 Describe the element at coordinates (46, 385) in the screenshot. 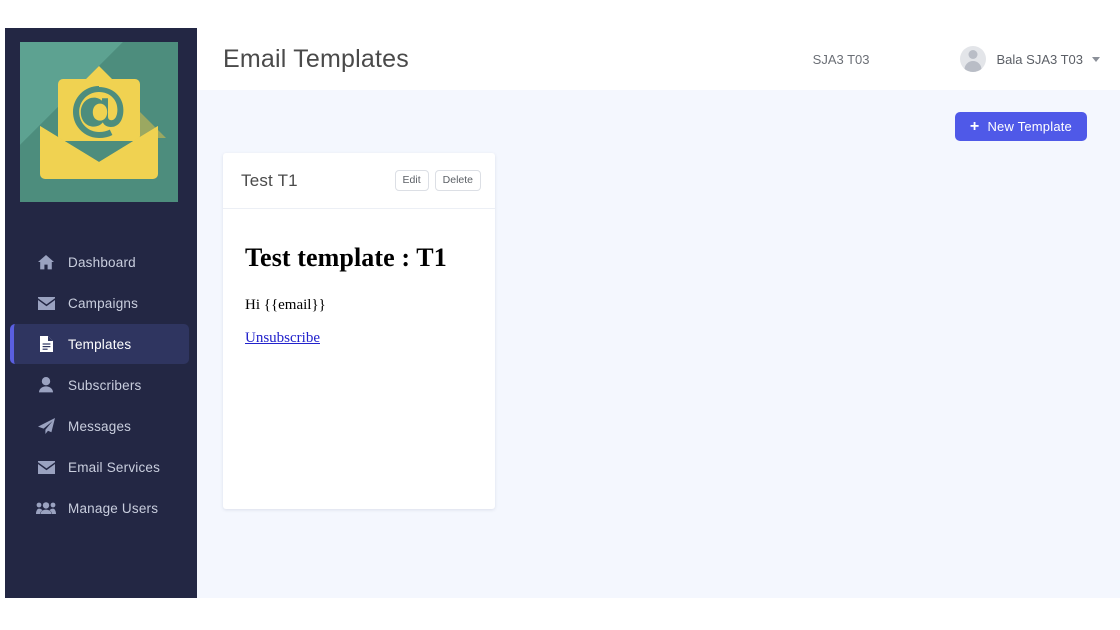

I see `user-icon` at that location.